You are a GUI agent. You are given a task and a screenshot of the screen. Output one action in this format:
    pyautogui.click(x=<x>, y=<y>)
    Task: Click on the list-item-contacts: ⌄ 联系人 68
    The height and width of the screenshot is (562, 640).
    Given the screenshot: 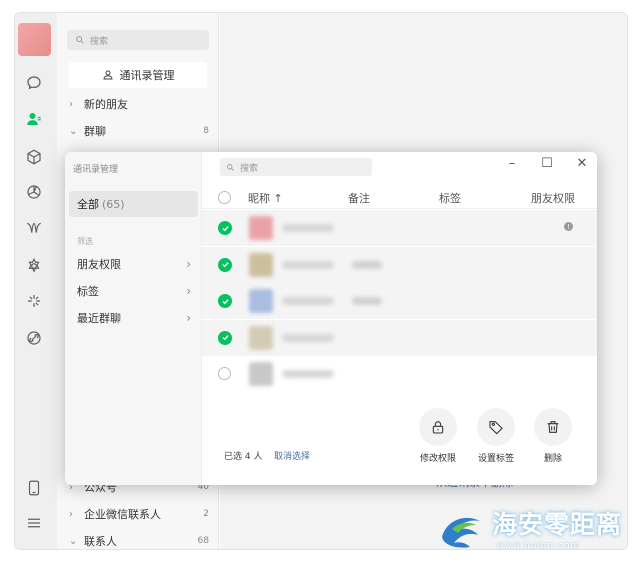 What is the action you would take?
    pyautogui.click(x=139, y=540)
    